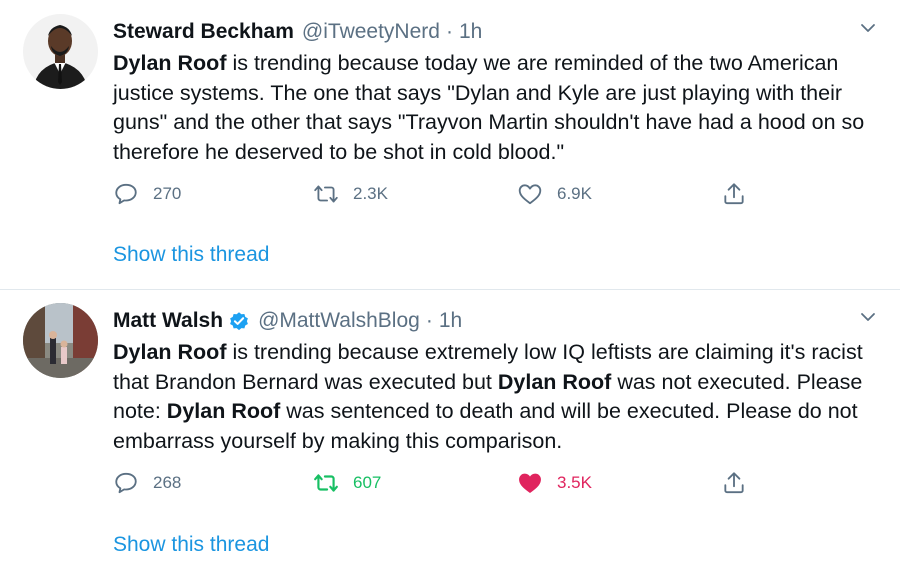 This screenshot has width=900, height=578. Describe the element at coordinates (433, 194) in the screenshot. I see `tweet-actions: 270 2.3K 6.9K` at that location.